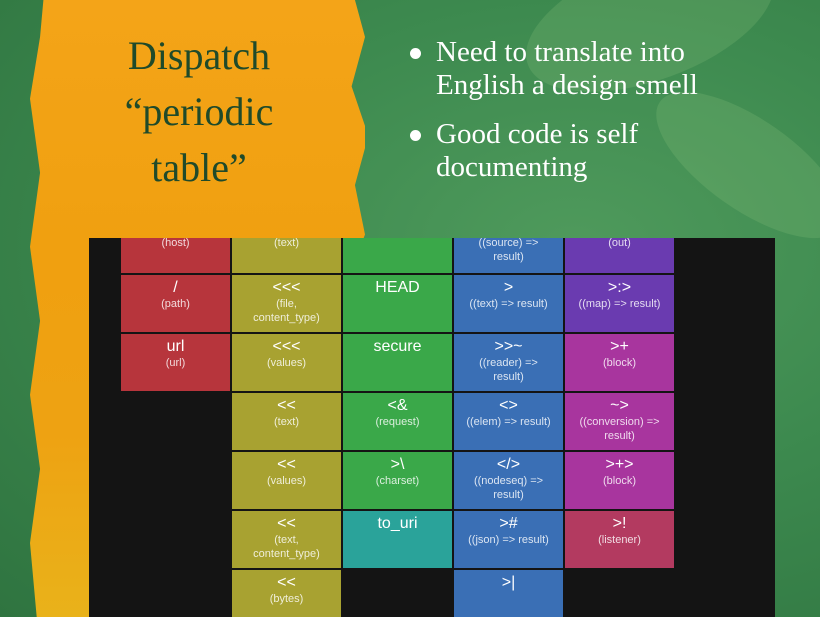 The height and width of the screenshot is (617, 820). Describe the element at coordinates (397, 539) in the screenshot. I see `table-cell: to_uri` at that location.